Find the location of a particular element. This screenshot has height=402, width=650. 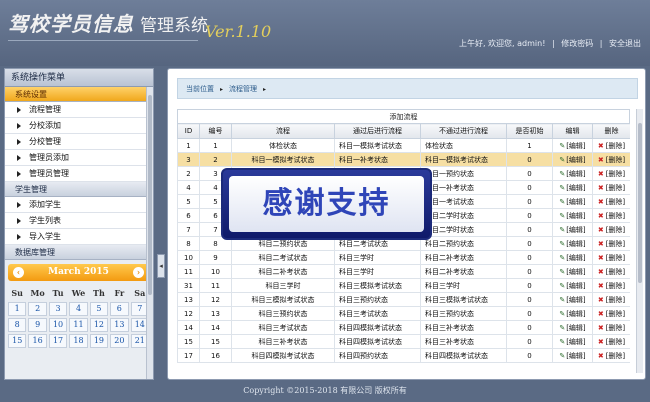

sidebar-item-student-import: 导入学生 is located at coordinates (79, 237).